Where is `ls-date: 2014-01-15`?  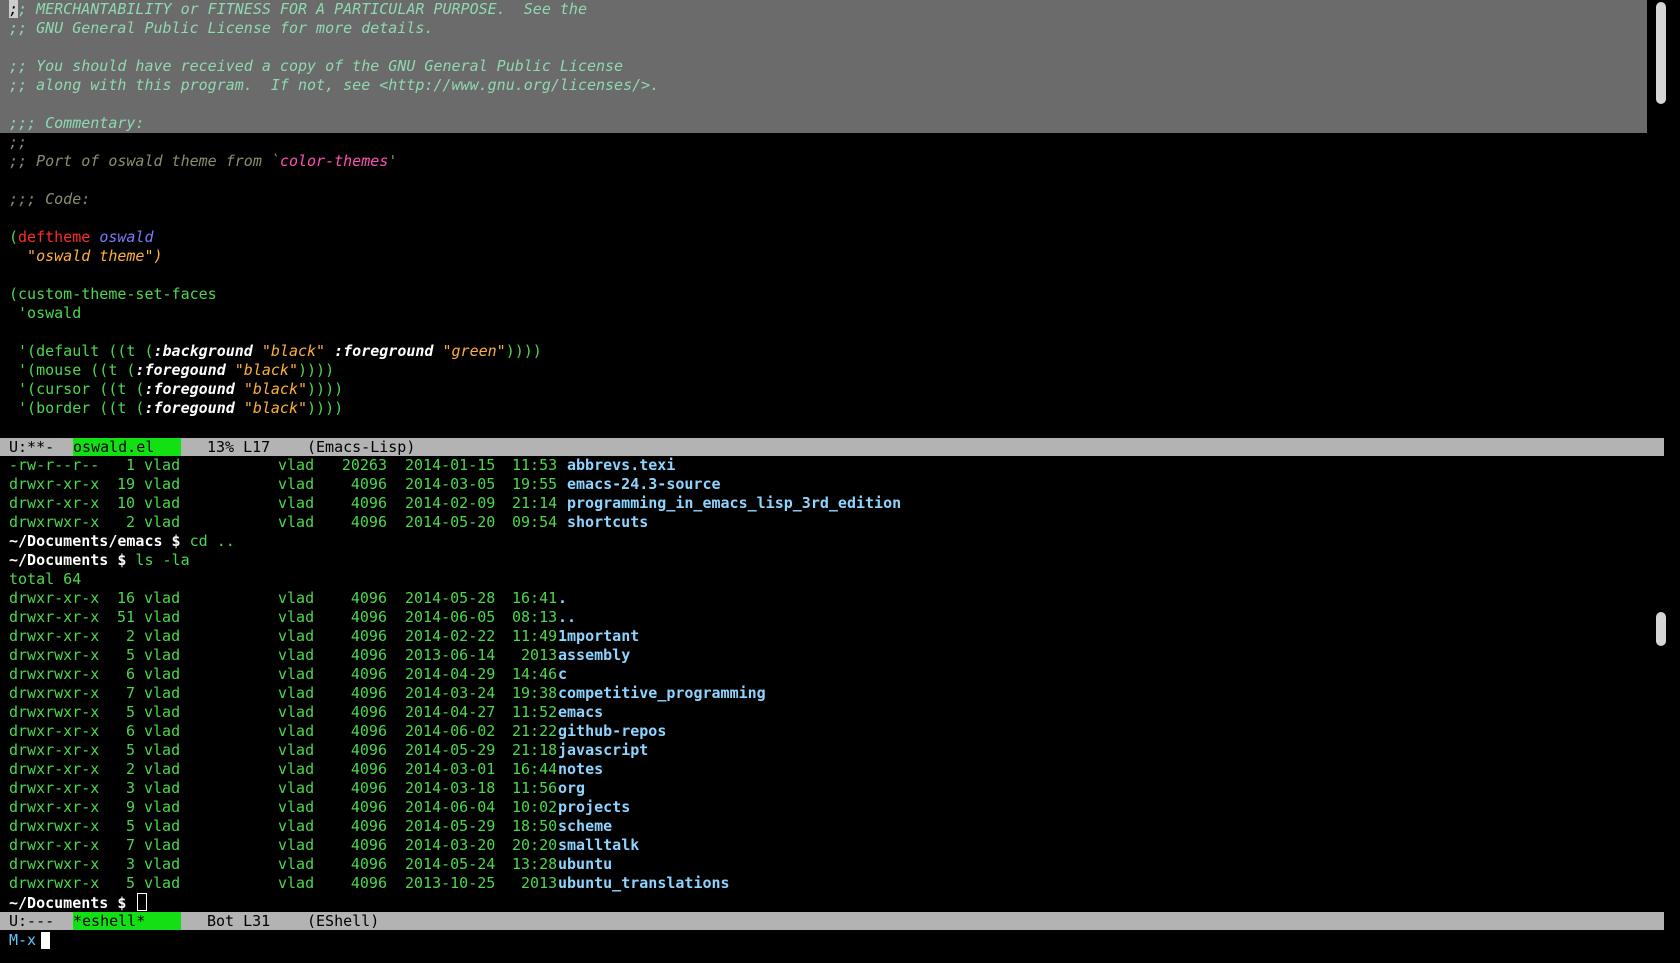 ls-date: 2014-01-15 is located at coordinates (450, 465).